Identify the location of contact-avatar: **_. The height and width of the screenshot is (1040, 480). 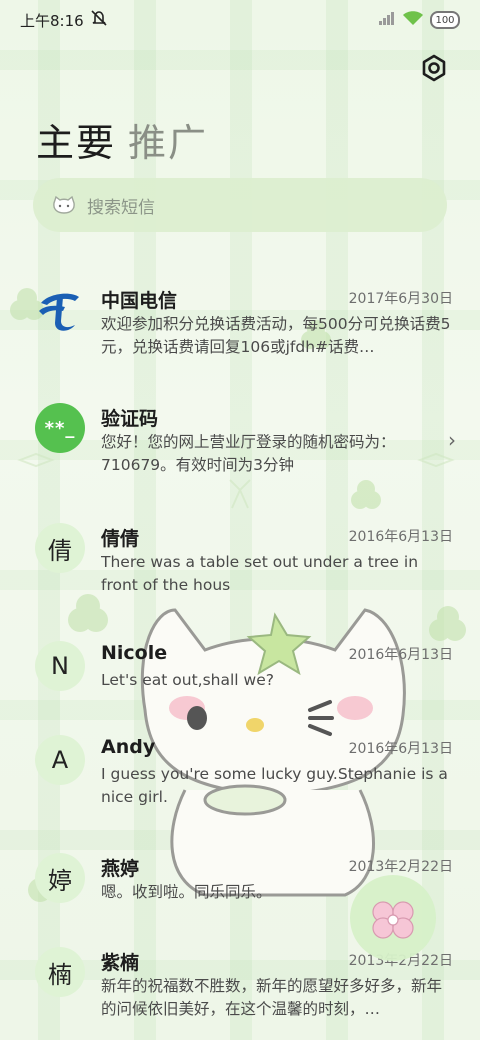
(60, 428).